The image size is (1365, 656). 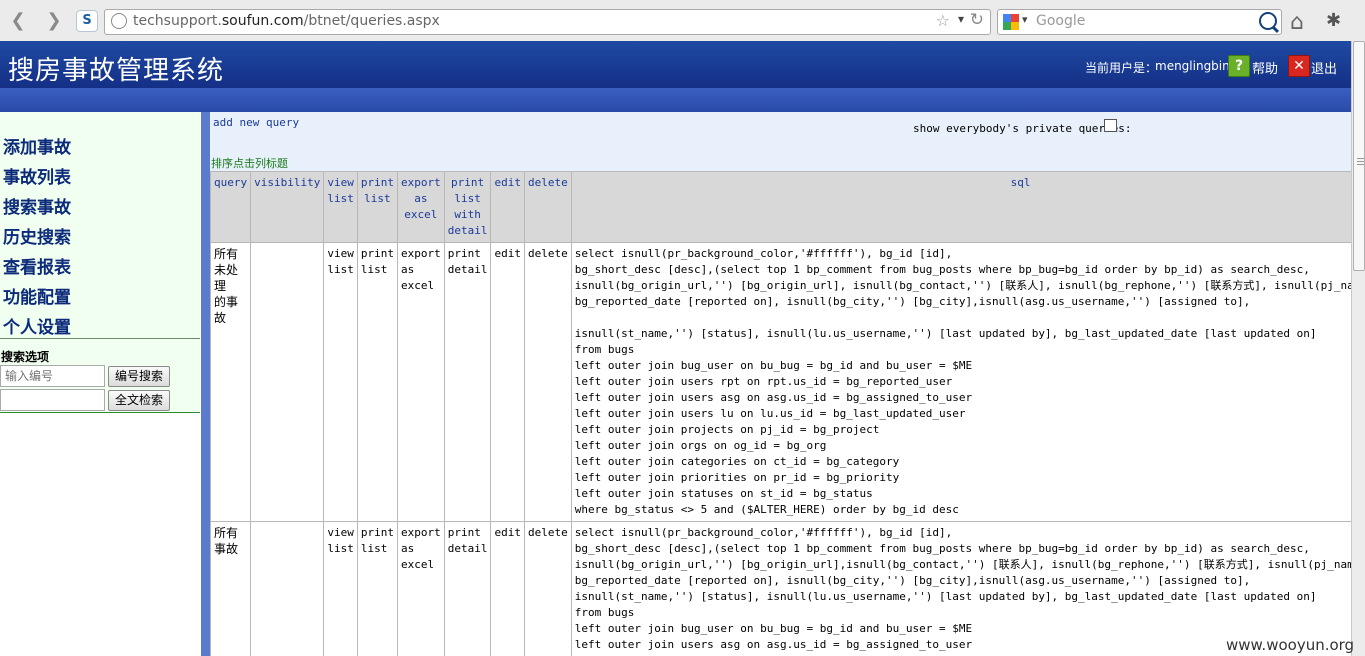 I want to click on add-query-link: add new query, so click(x=256, y=122).